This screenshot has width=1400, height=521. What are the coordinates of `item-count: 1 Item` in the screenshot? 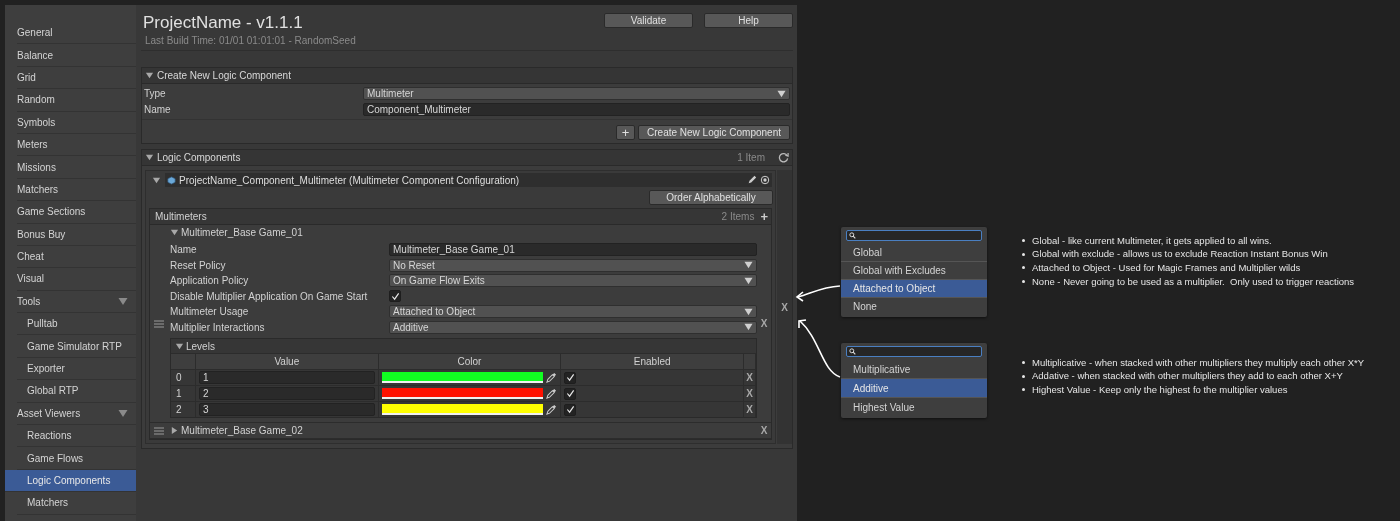 It's located at (751, 157).